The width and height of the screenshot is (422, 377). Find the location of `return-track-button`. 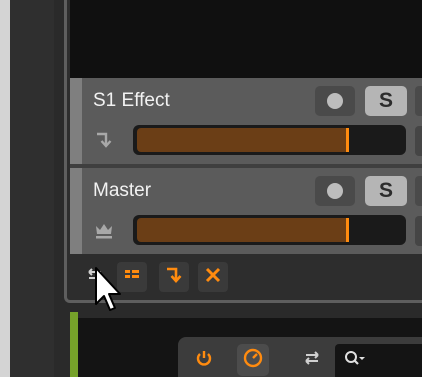

return-track-button is located at coordinates (174, 277).